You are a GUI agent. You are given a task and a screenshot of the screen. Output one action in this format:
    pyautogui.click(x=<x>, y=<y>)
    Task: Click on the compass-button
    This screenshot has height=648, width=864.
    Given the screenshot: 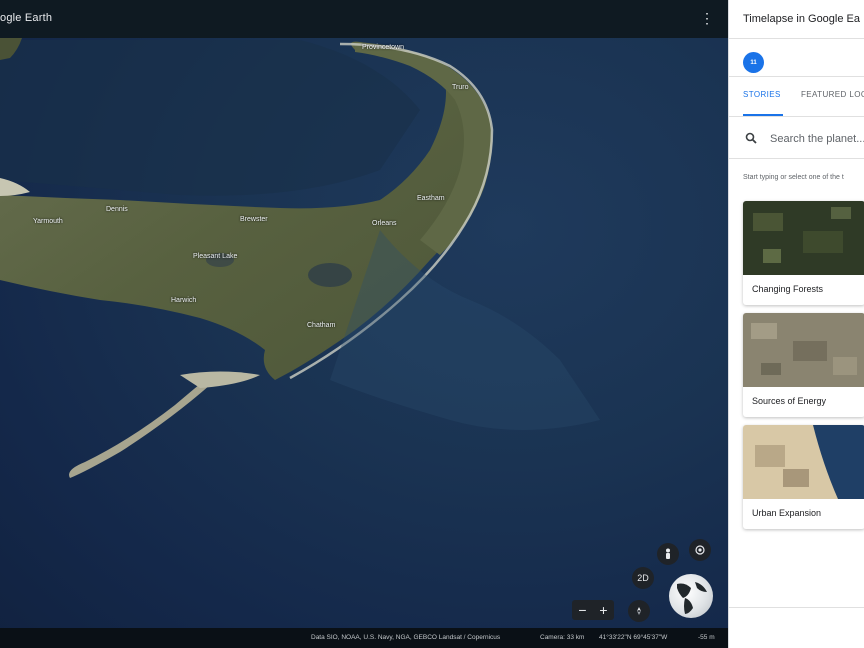 What is the action you would take?
    pyautogui.click(x=639, y=611)
    